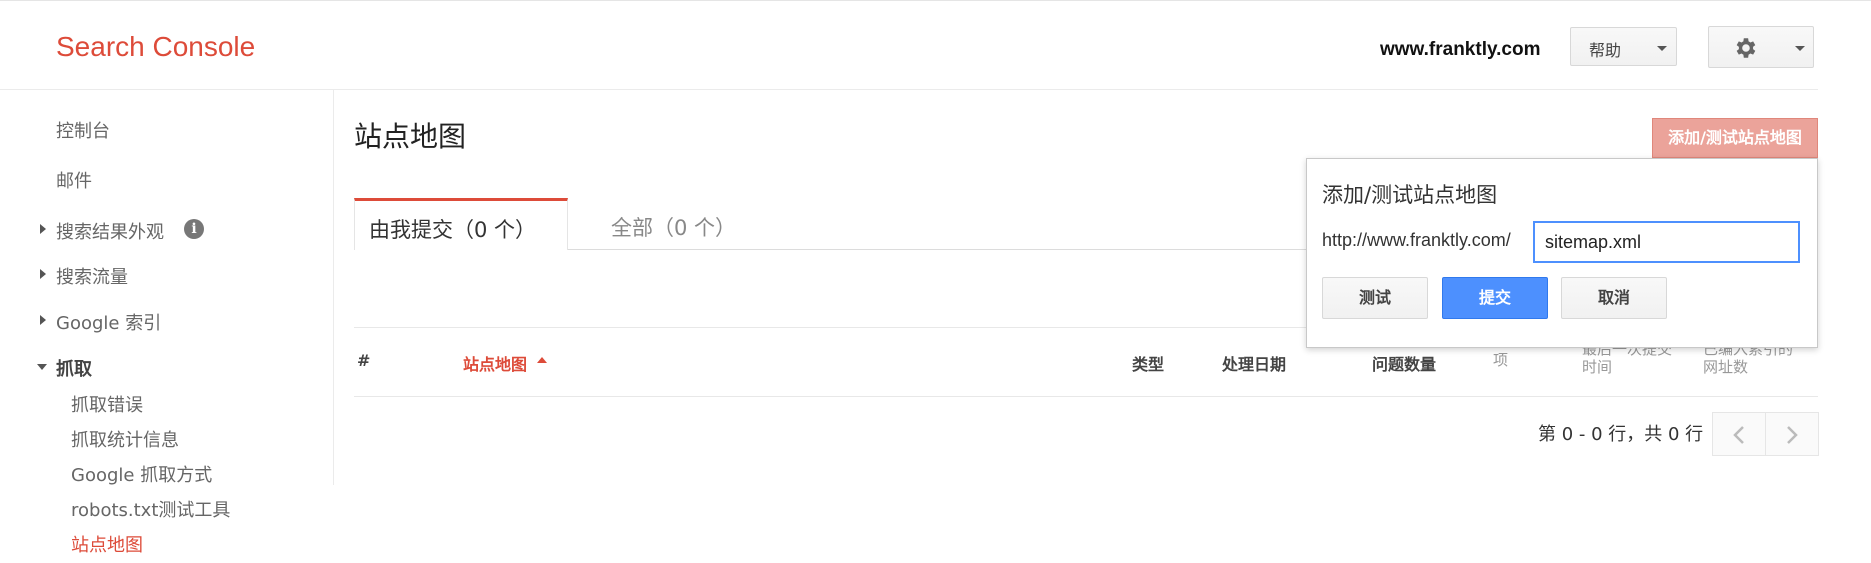  What do you see at coordinates (1254, 363) in the screenshot?
I see `column-processed-date: 处理日期` at bounding box center [1254, 363].